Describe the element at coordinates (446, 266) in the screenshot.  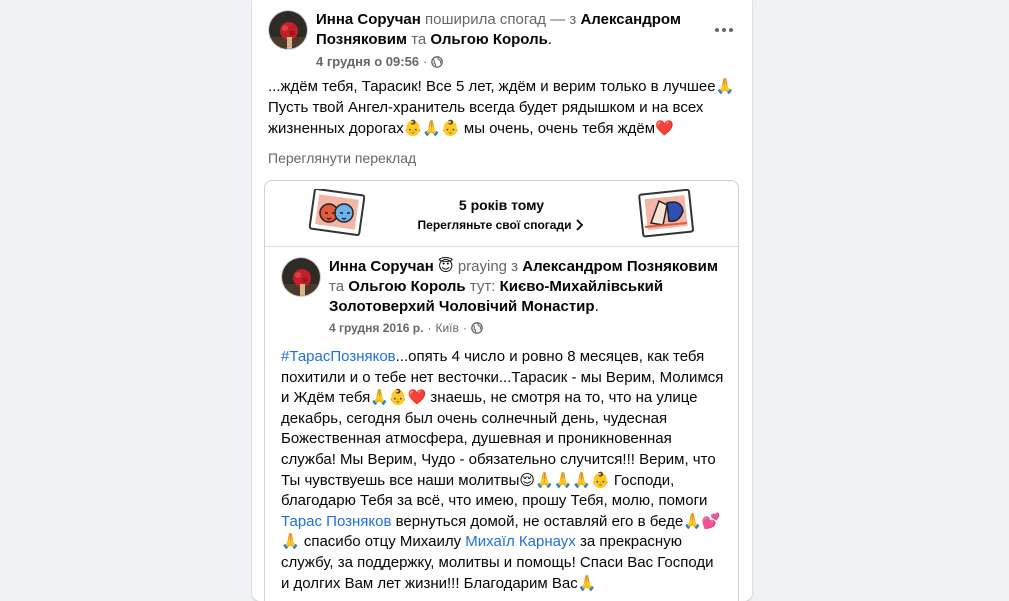
I see `feeling-emoji: 😇` at that location.